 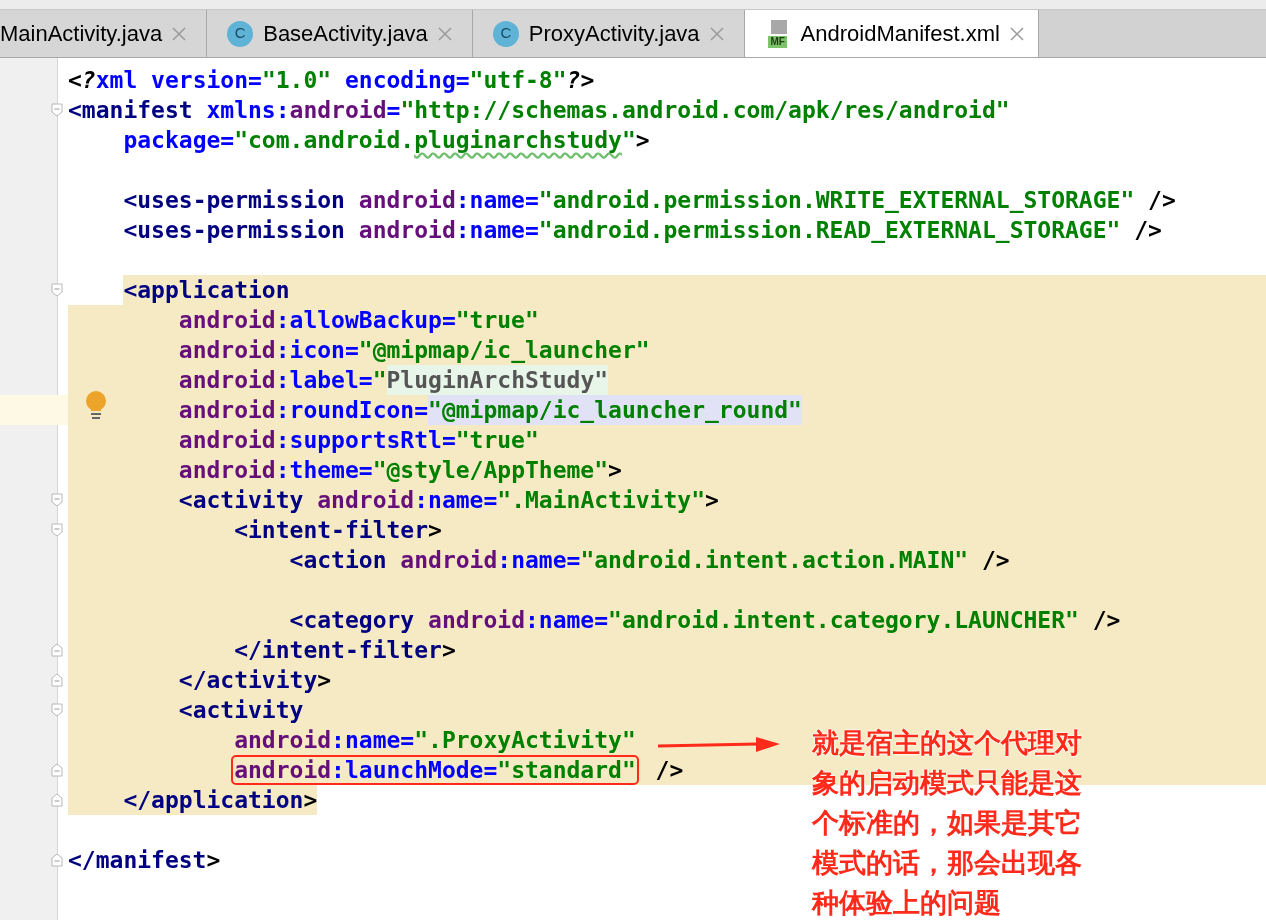 What do you see at coordinates (947, 823) in the screenshot?
I see `annotation-note: 就是宿主的这个代理对象的启动模式只能是这个标准的，如果是其它模式的话，那会出现各种体验上的问题` at bounding box center [947, 823].